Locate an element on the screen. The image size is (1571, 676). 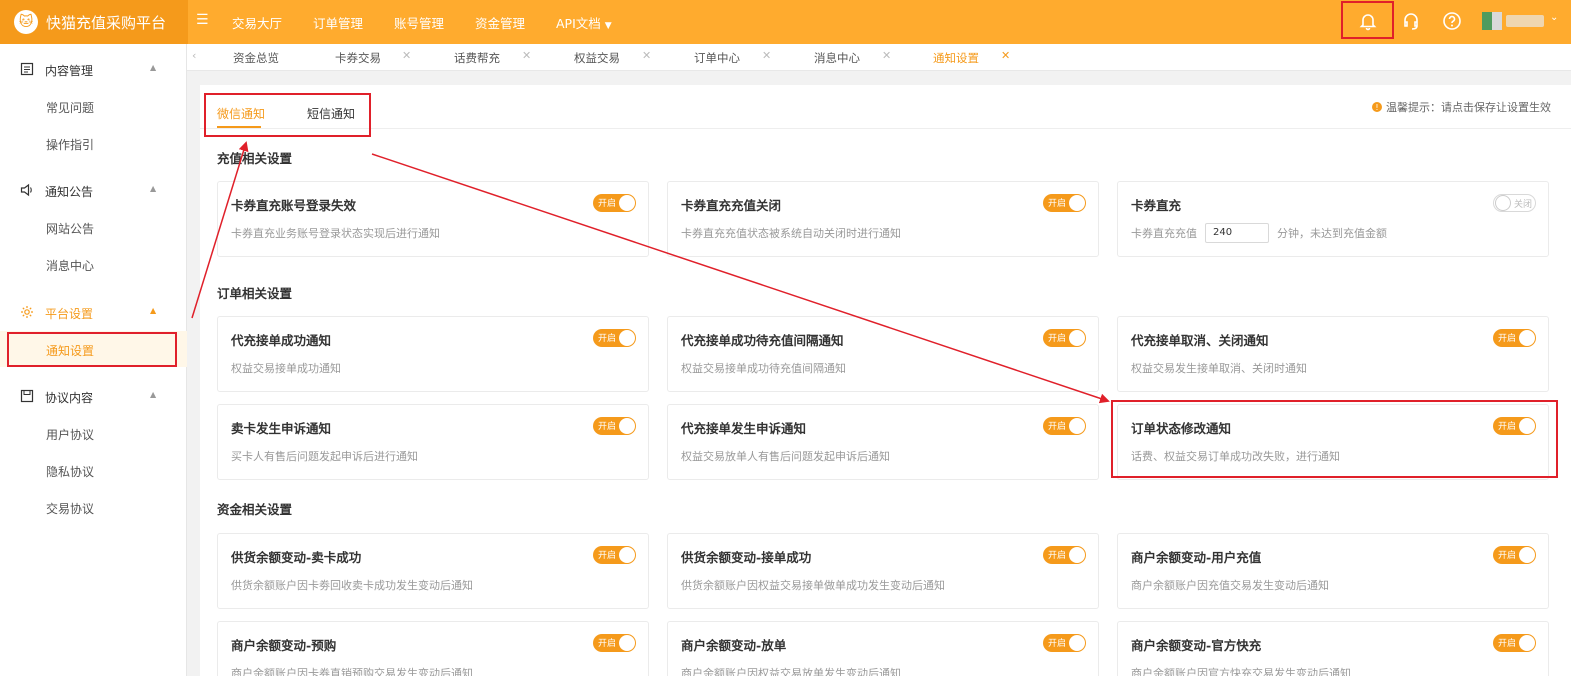
card-title: 卡券直充 is located at coordinates (1156, 205).